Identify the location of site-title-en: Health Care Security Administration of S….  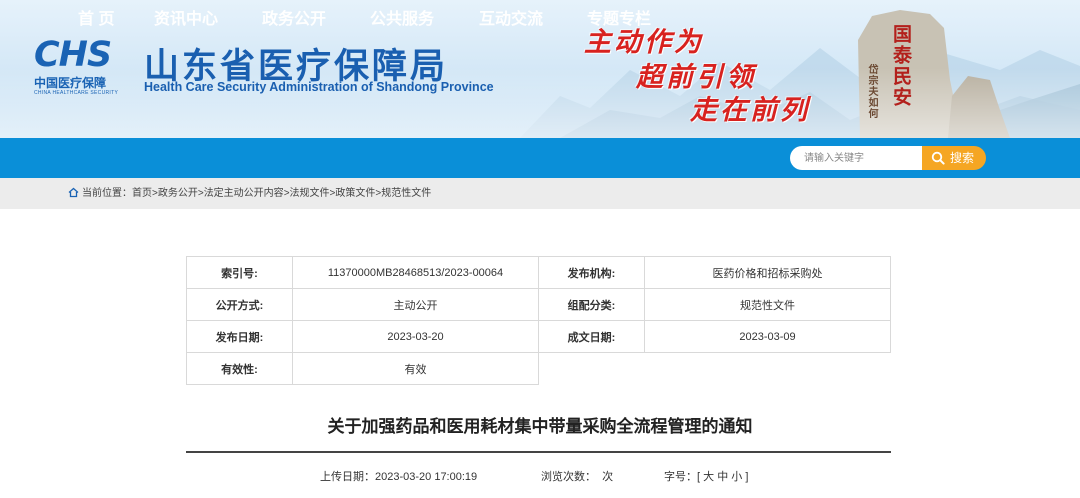
(319, 87).